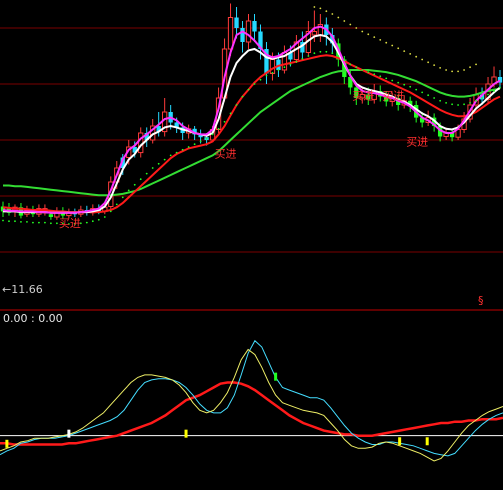 The image size is (503, 490). What do you see at coordinates (6, 289) in the screenshot?
I see `low-price-arrow: ←` at bounding box center [6, 289].